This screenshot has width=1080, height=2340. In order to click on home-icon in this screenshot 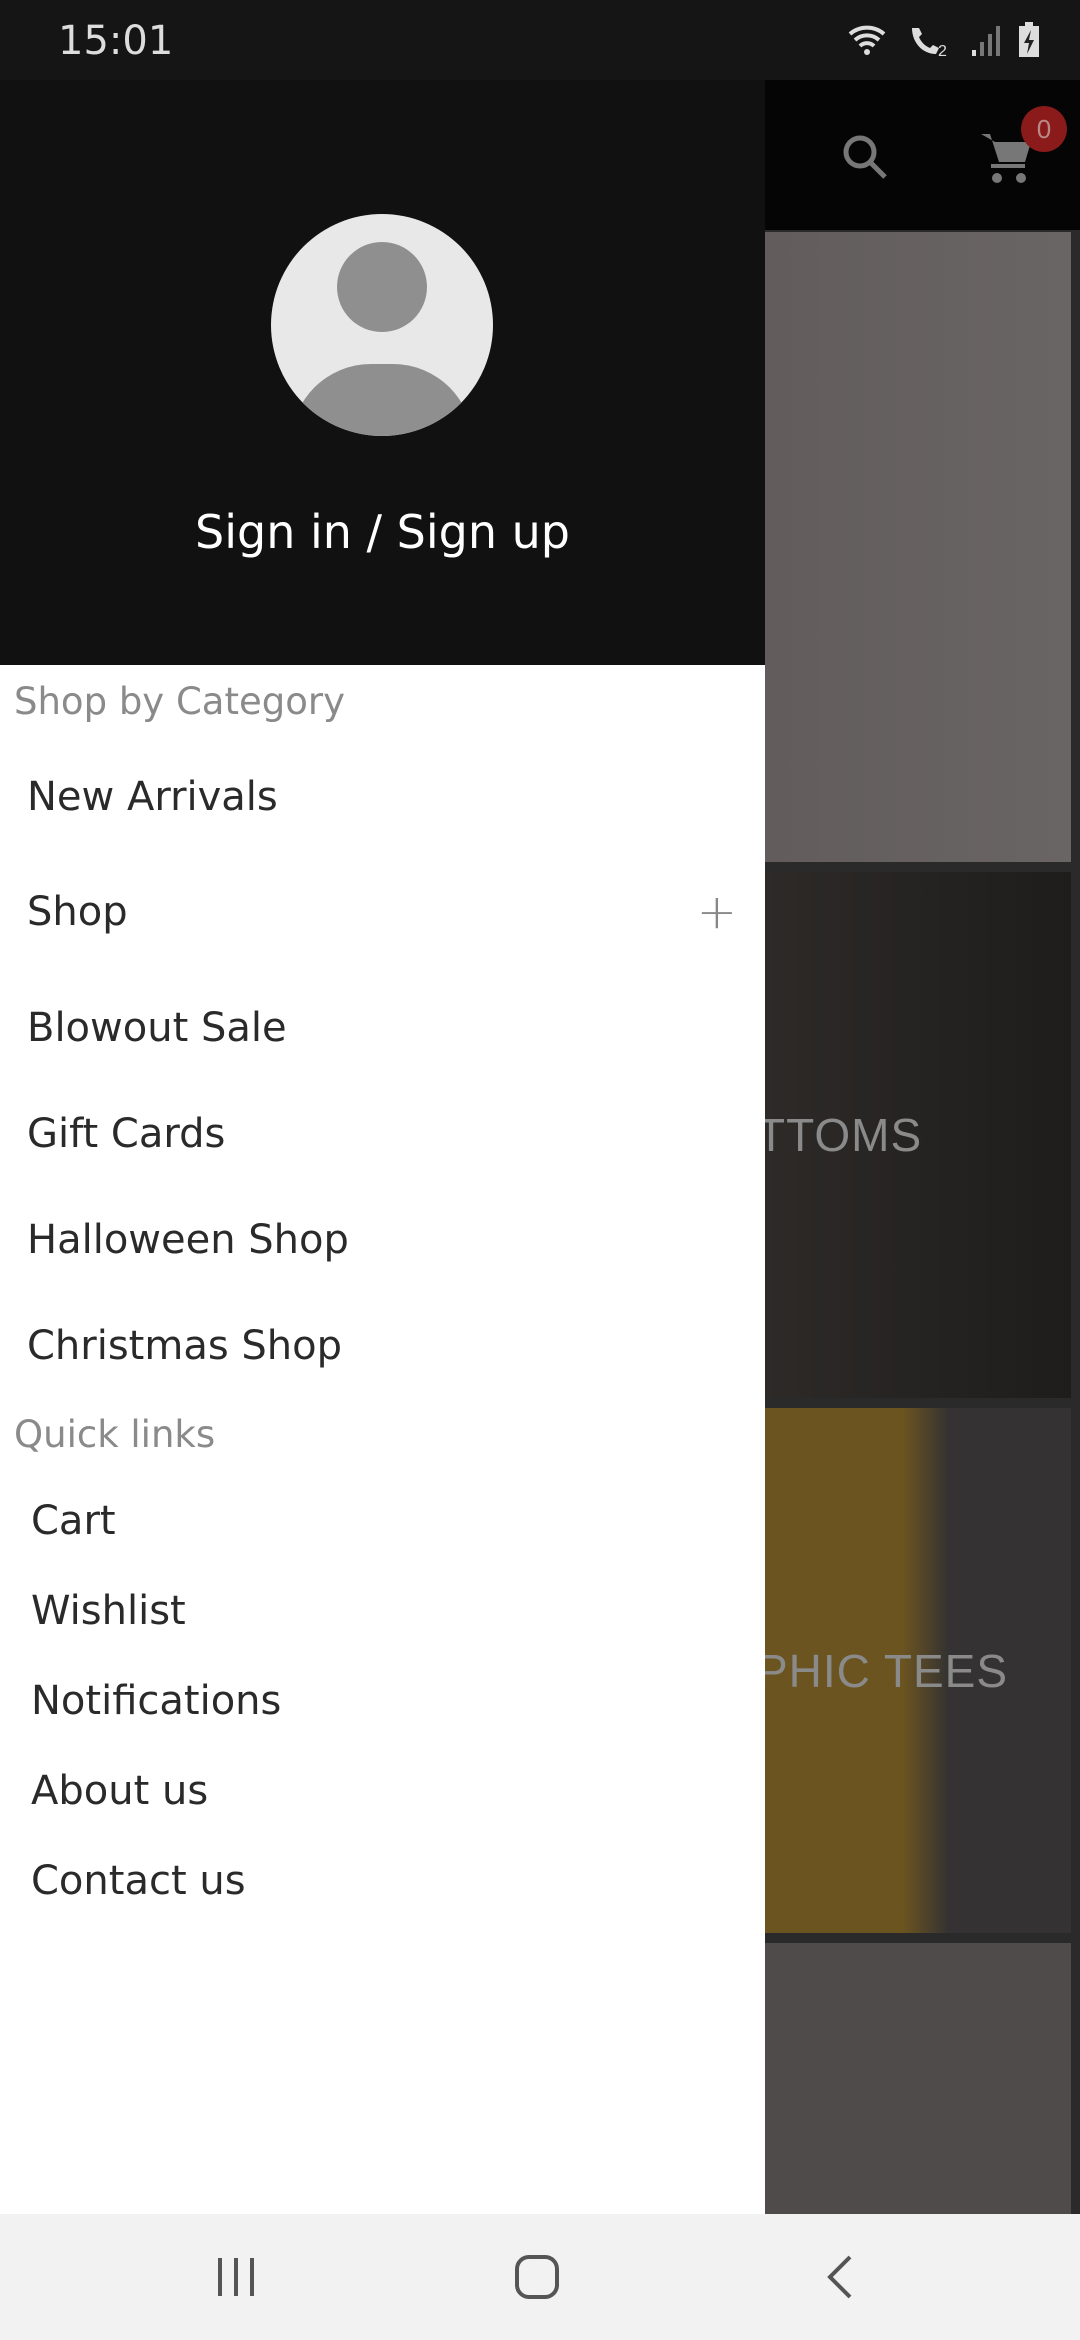, I will do `click(537, 2277)`.